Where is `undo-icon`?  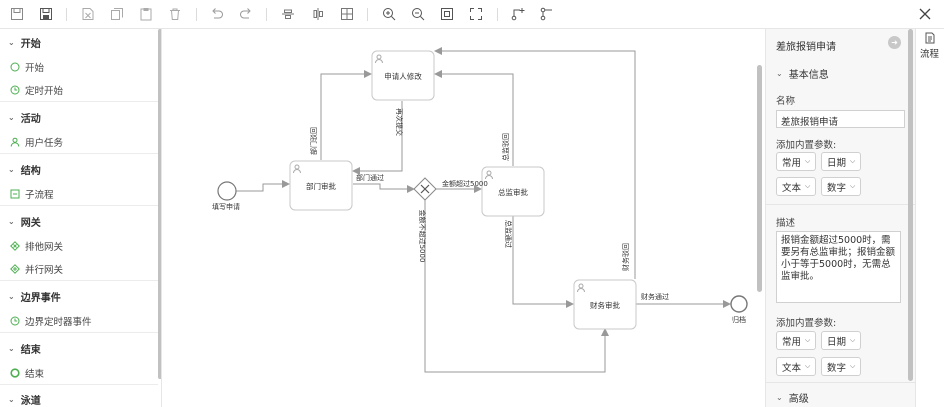
undo-icon is located at coordinates (217, 14).